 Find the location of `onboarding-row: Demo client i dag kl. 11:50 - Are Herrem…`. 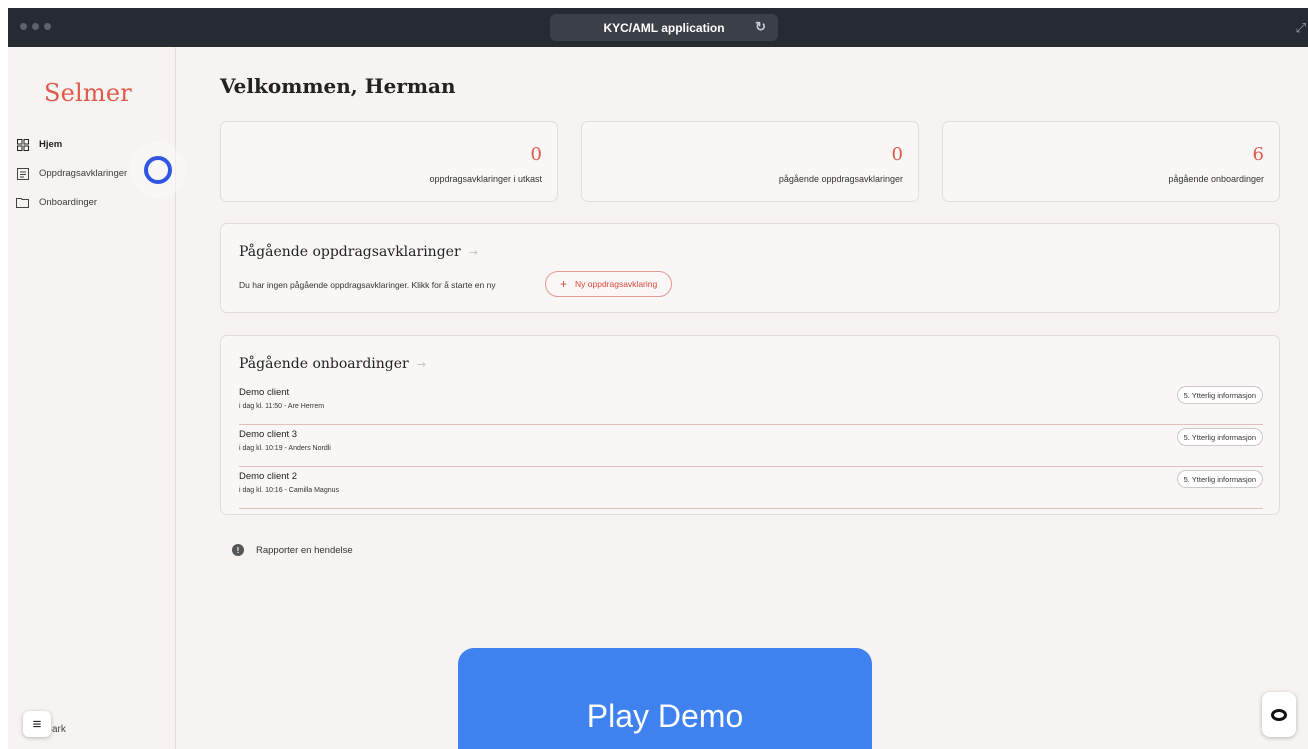

onboarding-row: Demo client i dag kl. 11:50 - Are Herrem… is located at coordinates (751, 404).